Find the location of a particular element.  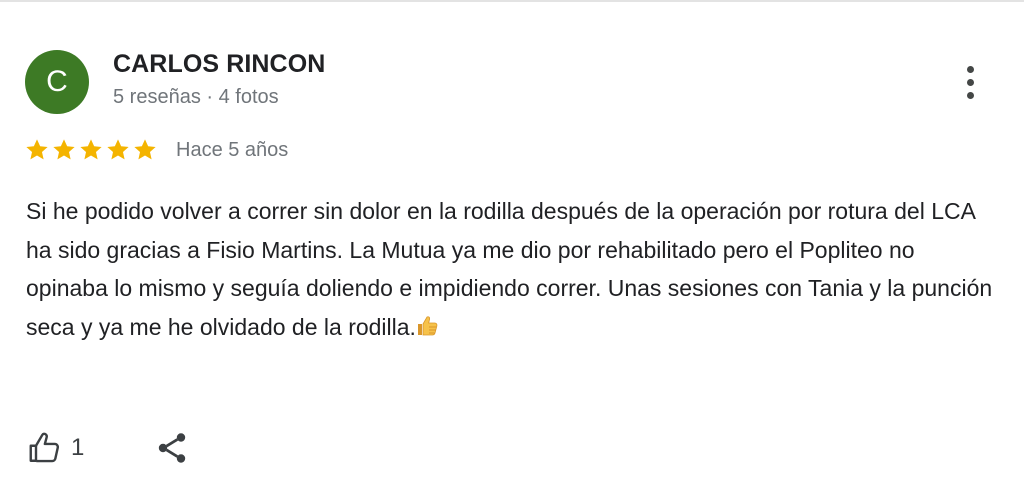

more-options-button is located at coordinates (970, 82).